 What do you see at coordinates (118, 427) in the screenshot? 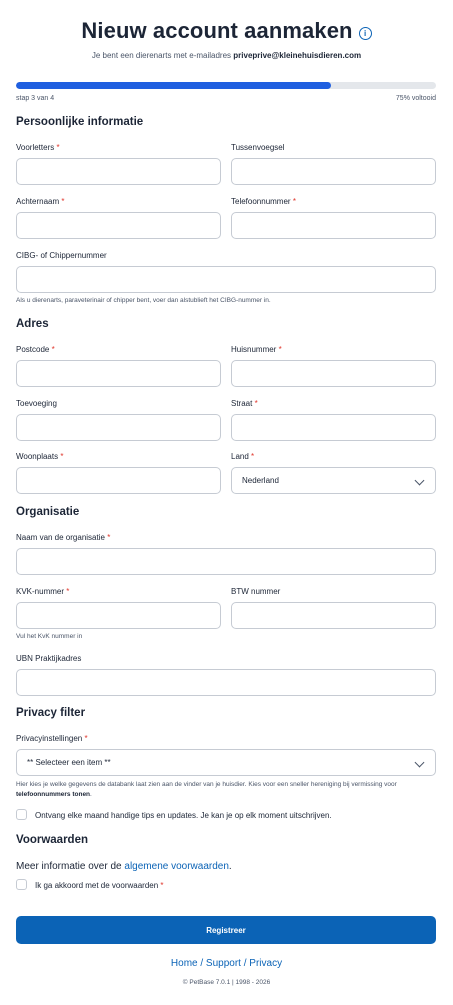
I see `addition-input` at bounding box center [118, 427].